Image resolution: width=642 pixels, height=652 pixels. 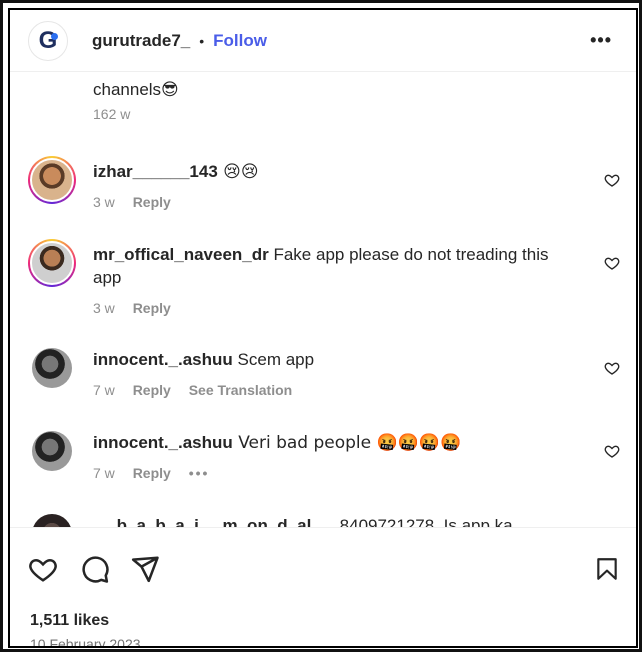 What do you see at coordinates (181, 254) in the screenshot?
I see `comment-username: mr_offical_naveen_dr` at bounding box center [181, 254].